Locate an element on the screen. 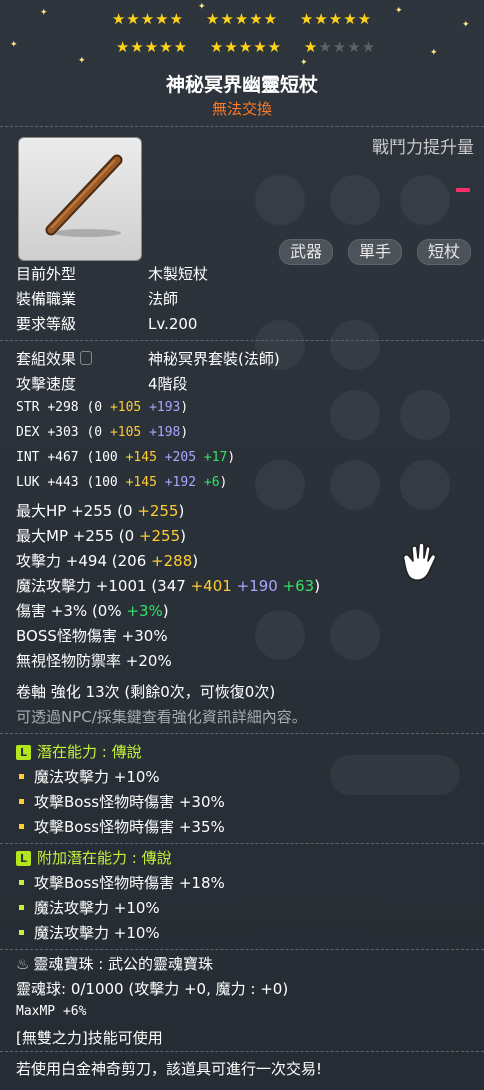  trade-status: 無法交換 is located at coordinates (241, 109).